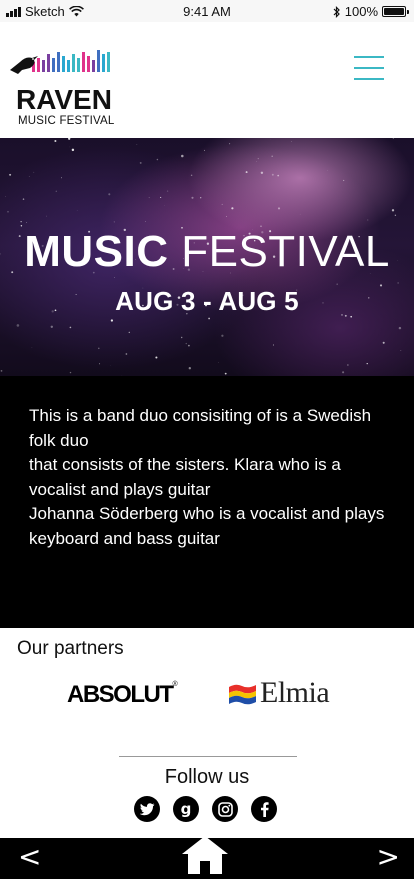  Describe the element at coordinates (369, 68) in the screenshot. I see `hamburger-menu-button` at that location.